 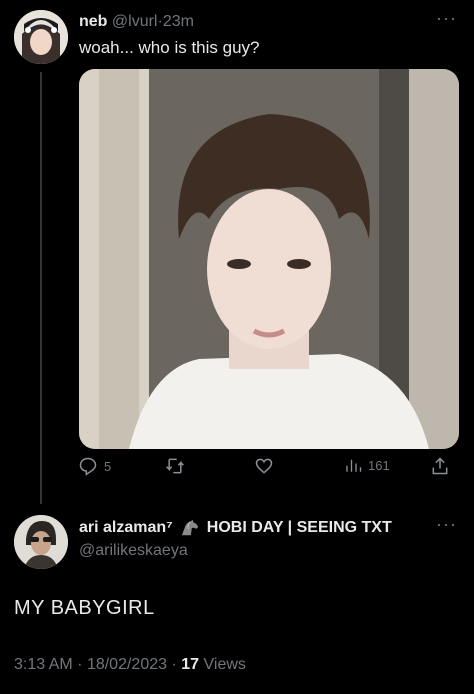 I want to click on tweet-header: neb @lvurl·23m, so click(x=136, y=22).